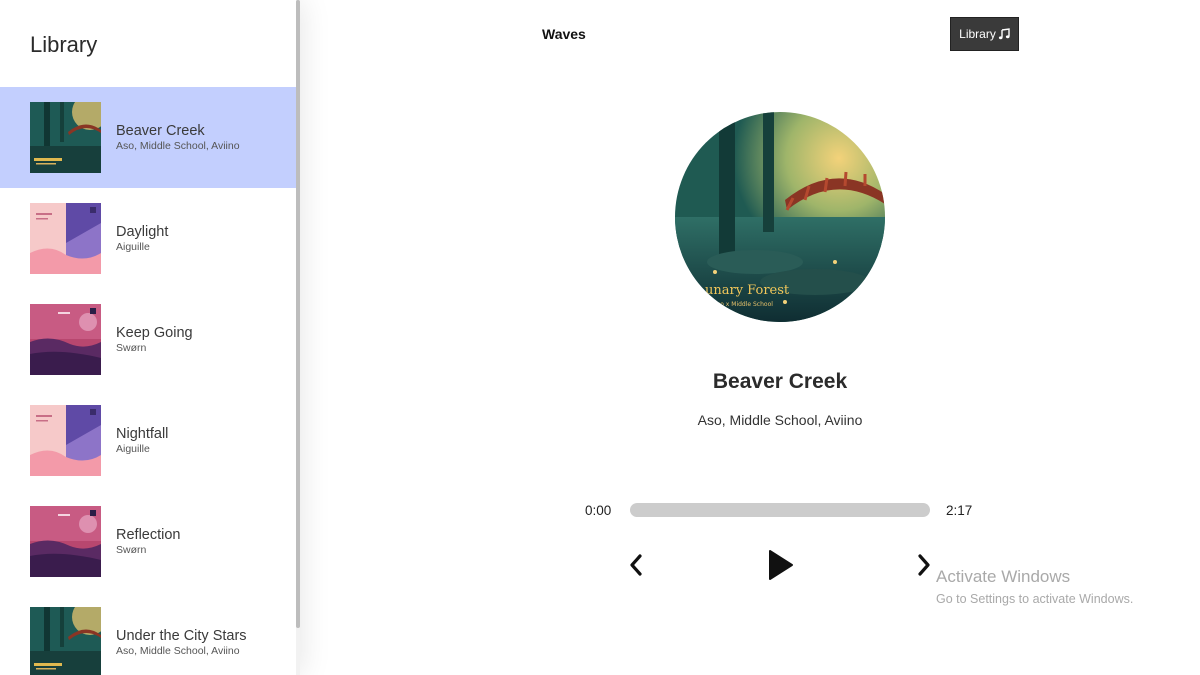 This screenshot has width=1200, height=675. Describe the element at coordinates (743, 304) in the screenshot. I see `svg-text: Aso x Middle School` at that location.